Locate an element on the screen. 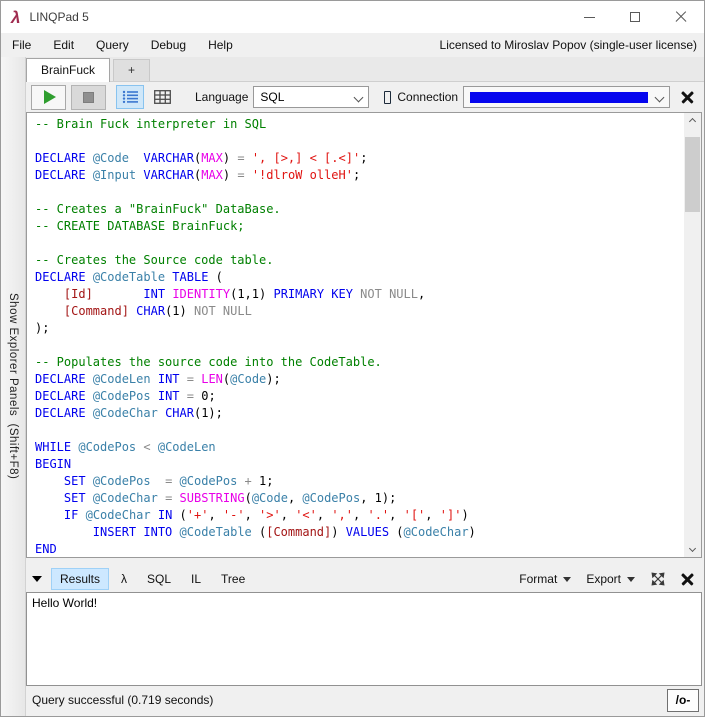 The image size is (705, 717). status-bar: Query successful (0.719 seconds) /o- is located at coordinates (365, 701).